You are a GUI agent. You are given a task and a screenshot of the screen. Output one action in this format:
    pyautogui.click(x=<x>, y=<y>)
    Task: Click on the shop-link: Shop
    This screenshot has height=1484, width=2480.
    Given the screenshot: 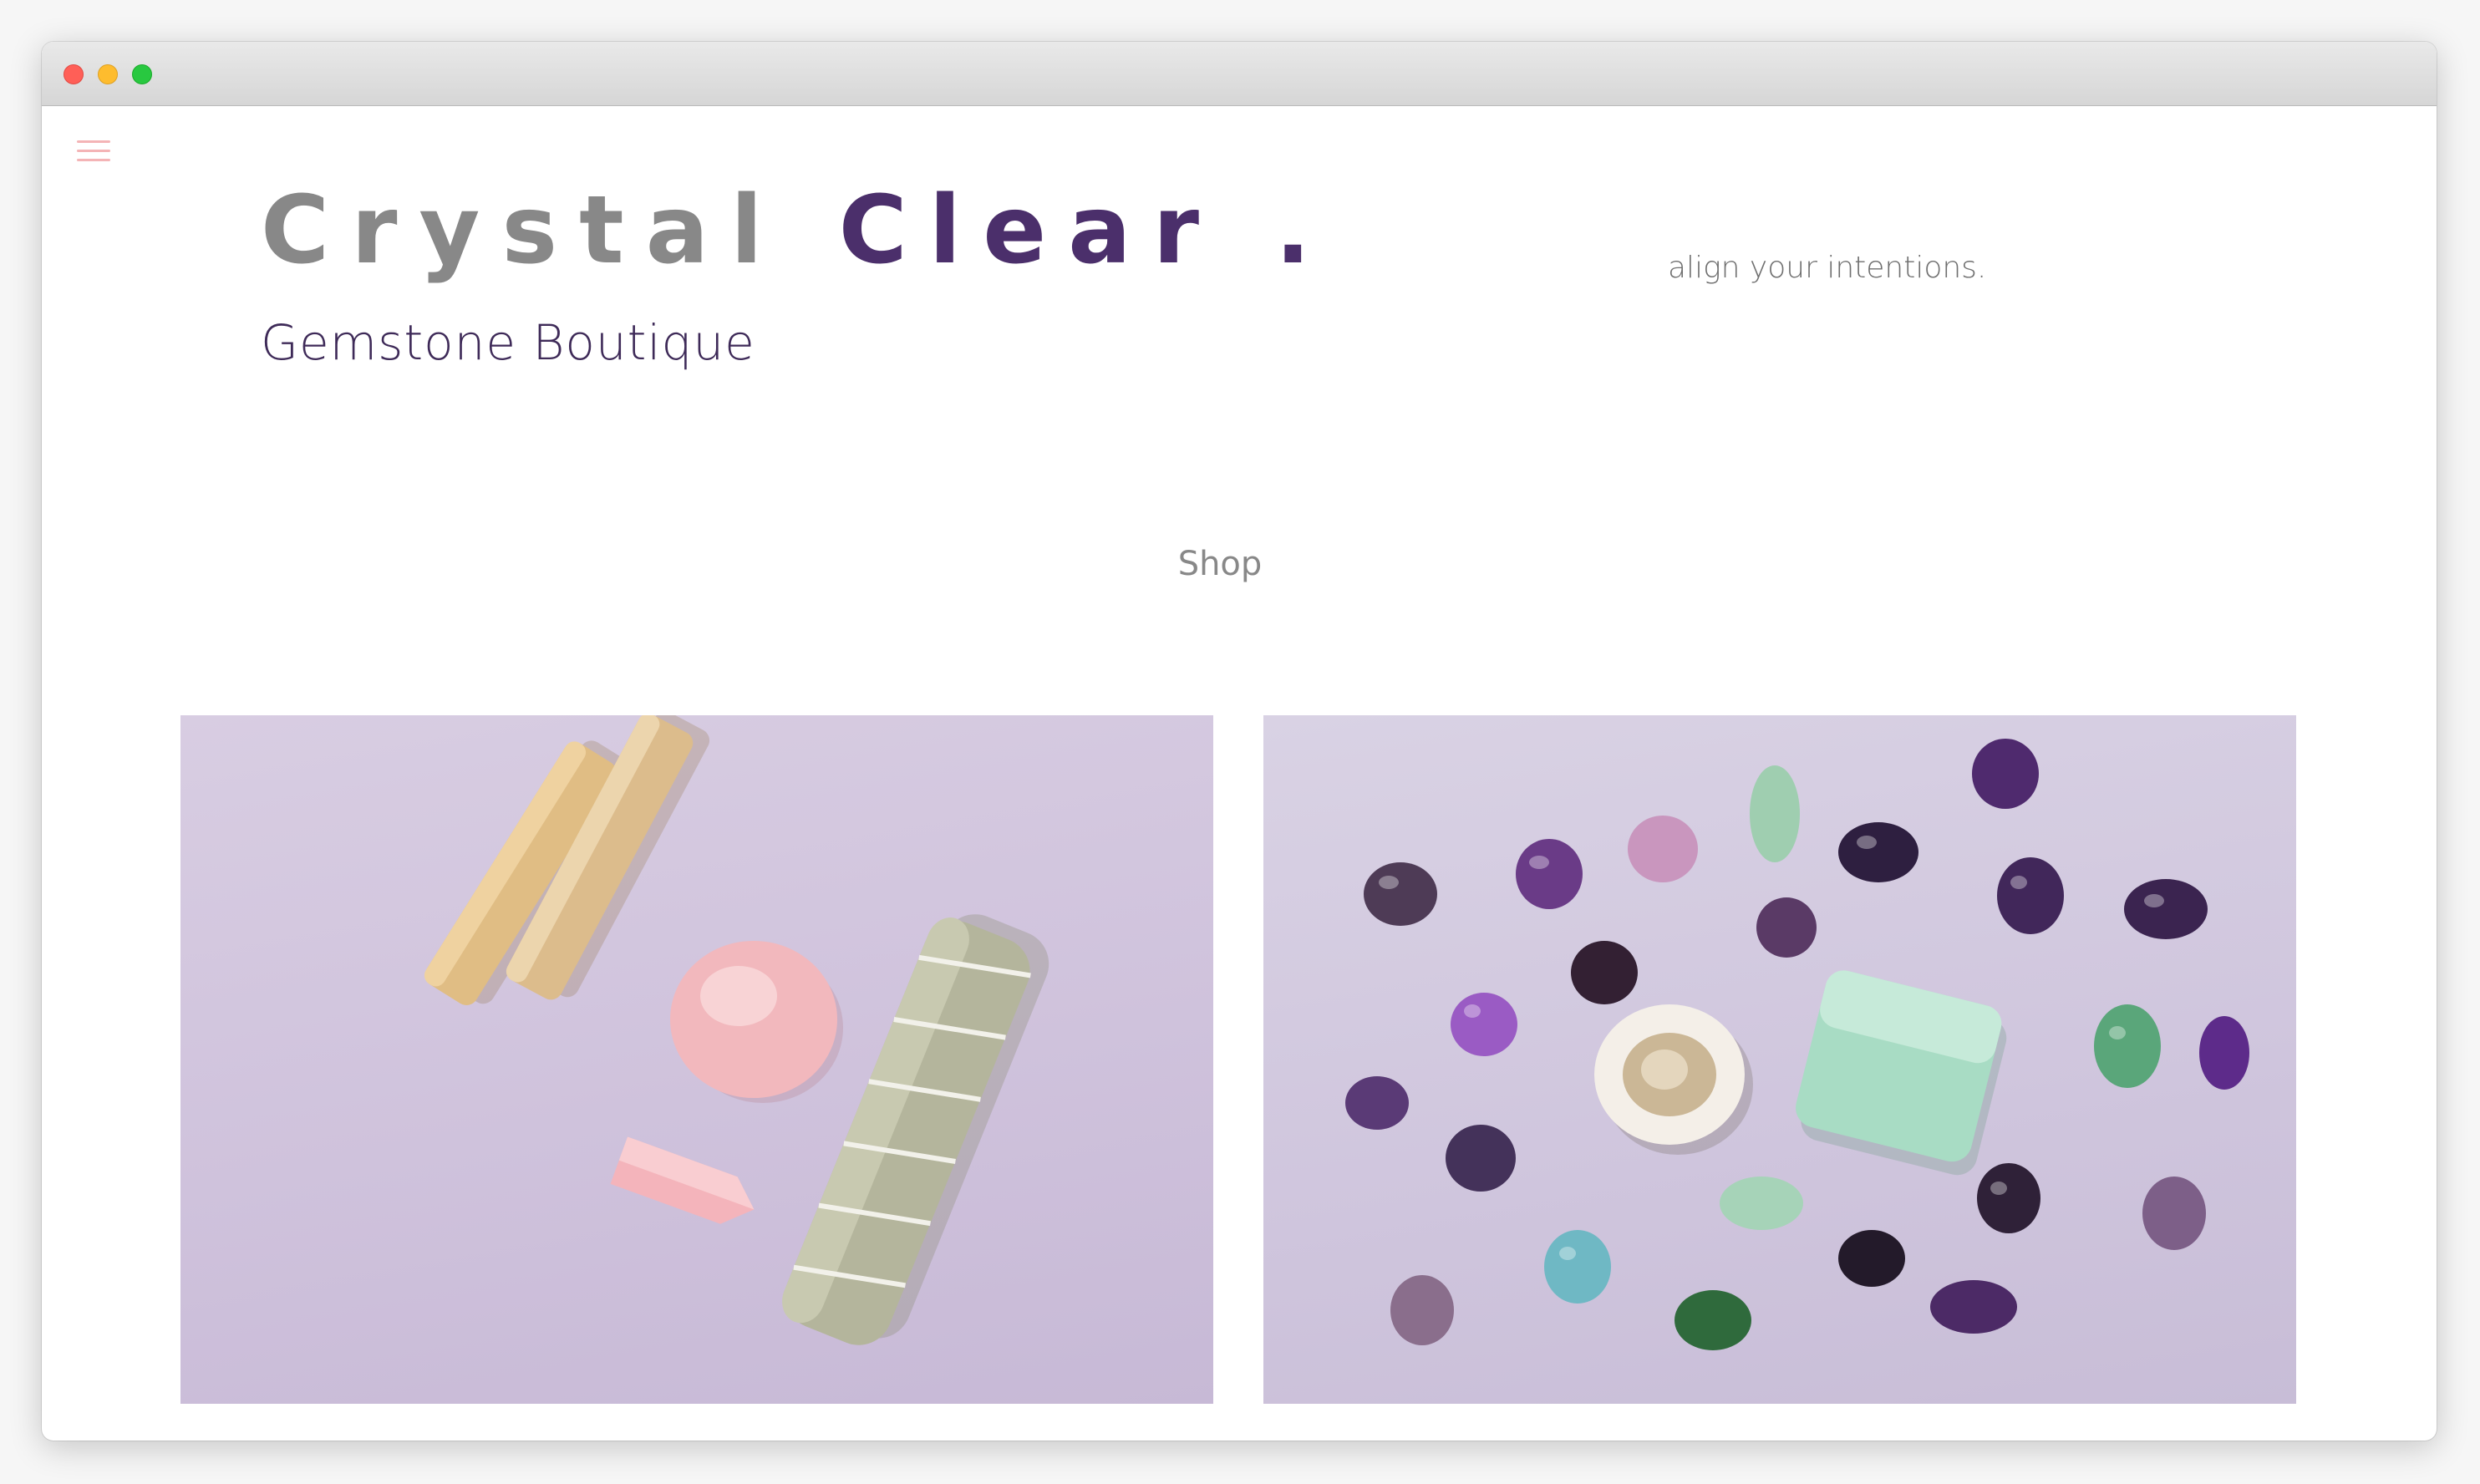 What is the action you would take?
    pyautogui.click(x=1220, y=564)
    